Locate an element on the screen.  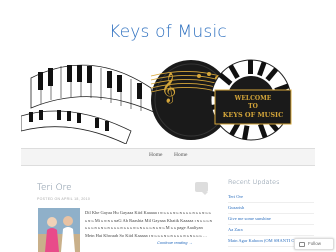
recent-item: Guzarish is located at coordinates (271, 208).